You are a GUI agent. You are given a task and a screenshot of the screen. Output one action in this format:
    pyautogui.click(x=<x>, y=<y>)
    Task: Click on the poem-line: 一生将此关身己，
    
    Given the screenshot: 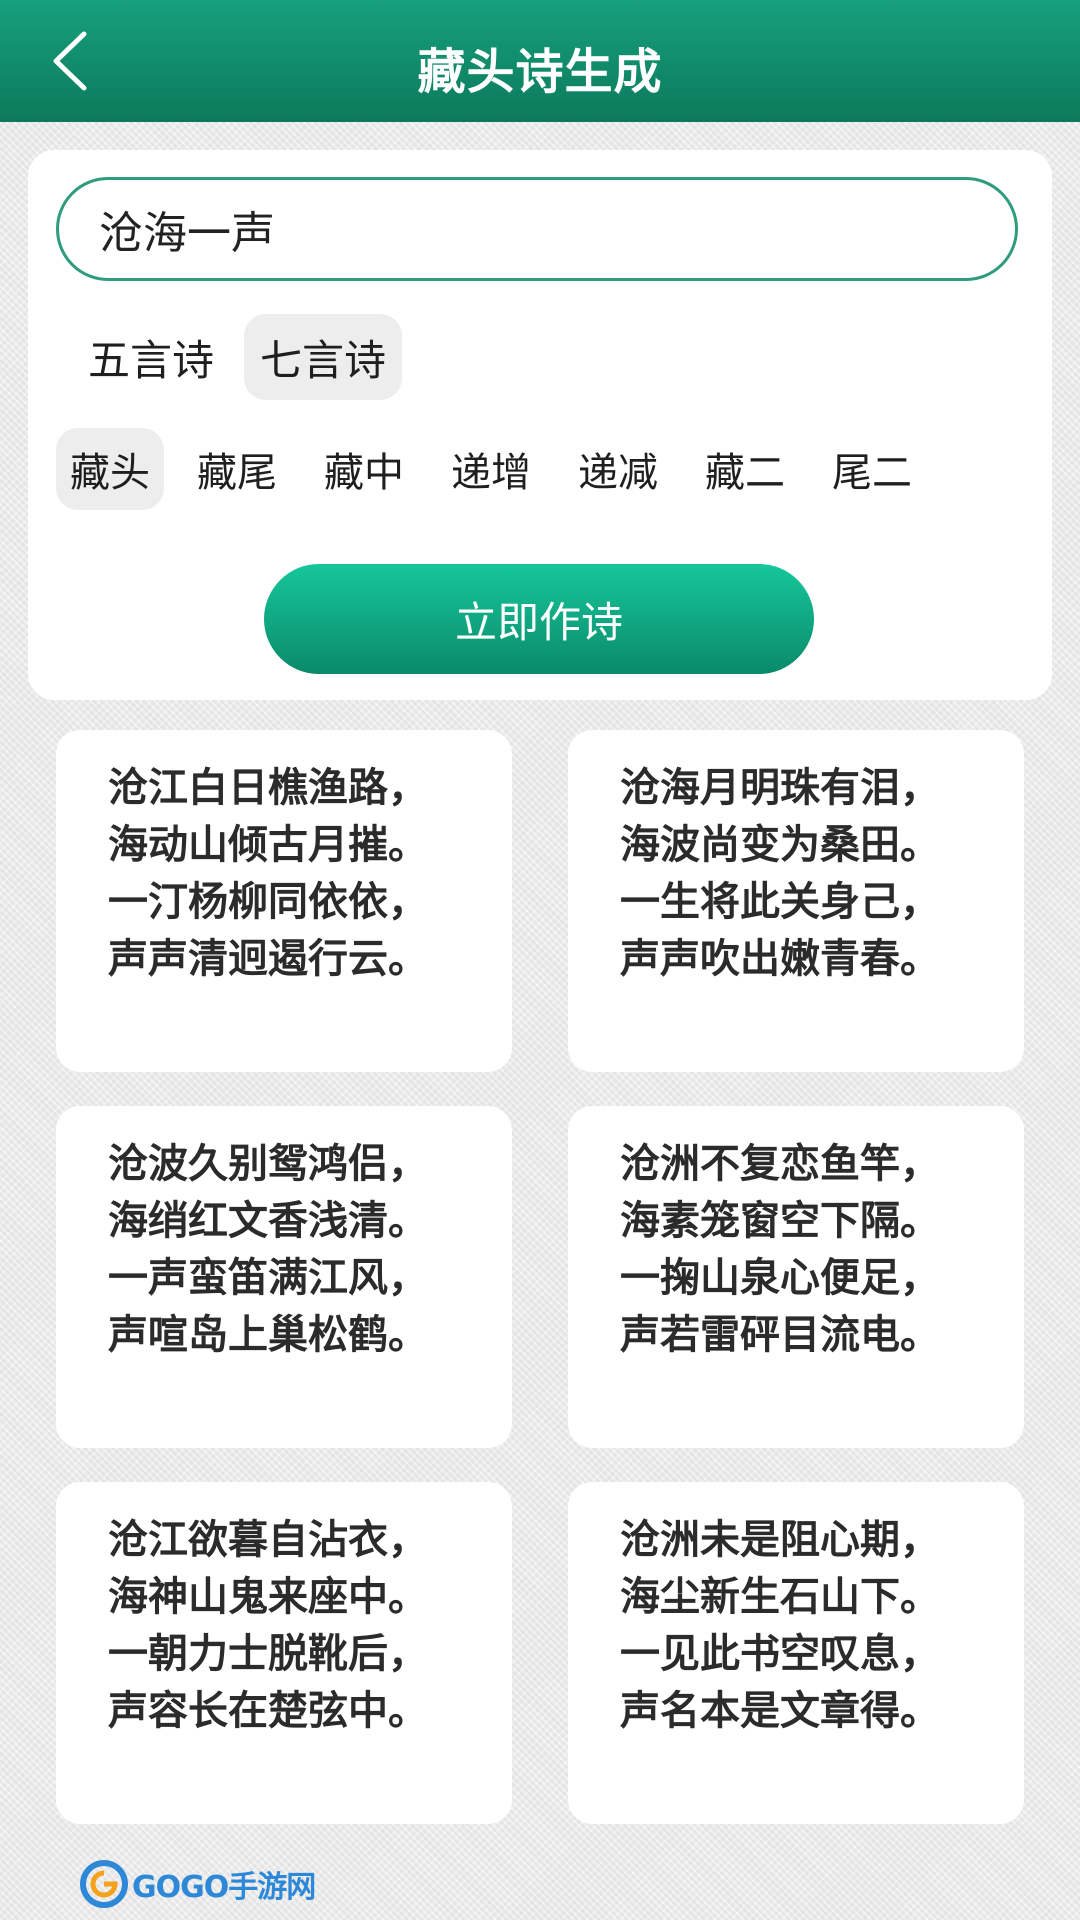 What is the action you would take?
    pyautogui.click(x=780, y=902)
    